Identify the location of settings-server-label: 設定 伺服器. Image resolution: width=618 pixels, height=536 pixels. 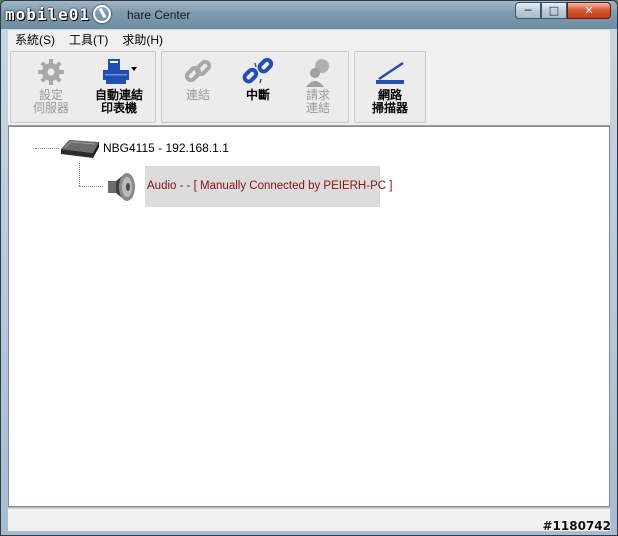
(50, 101).